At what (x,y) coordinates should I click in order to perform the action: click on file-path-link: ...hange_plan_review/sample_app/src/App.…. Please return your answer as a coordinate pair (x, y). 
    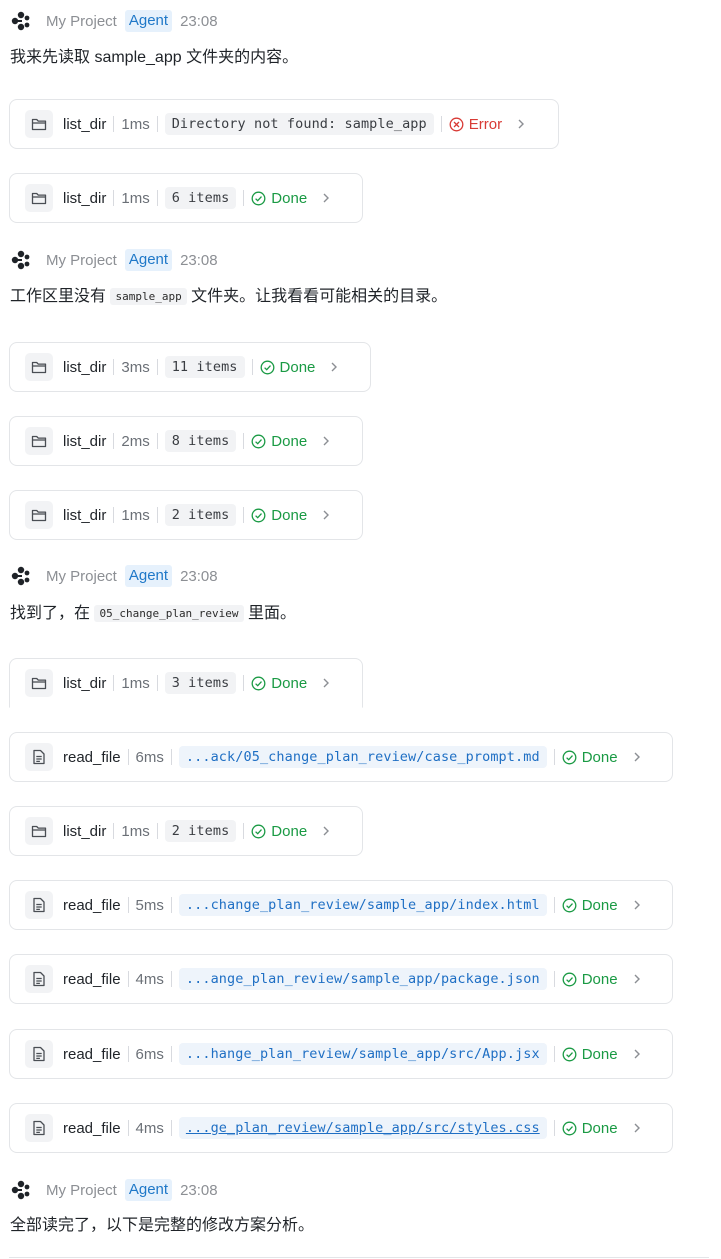
    Looking at the image, I should click on (362, 1054).